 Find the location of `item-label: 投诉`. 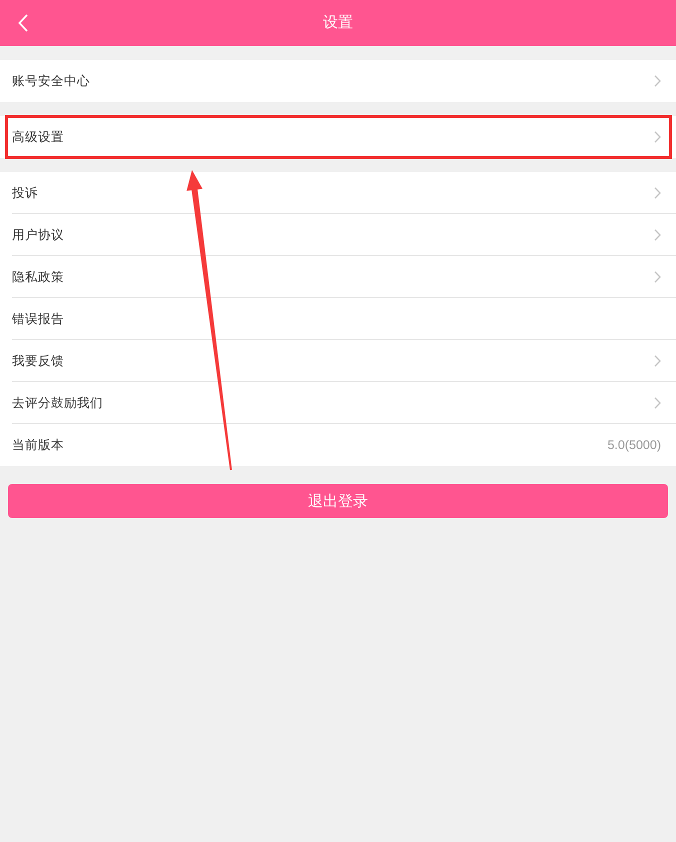

item-label: 投诉 is located at coordinates (25, 193).